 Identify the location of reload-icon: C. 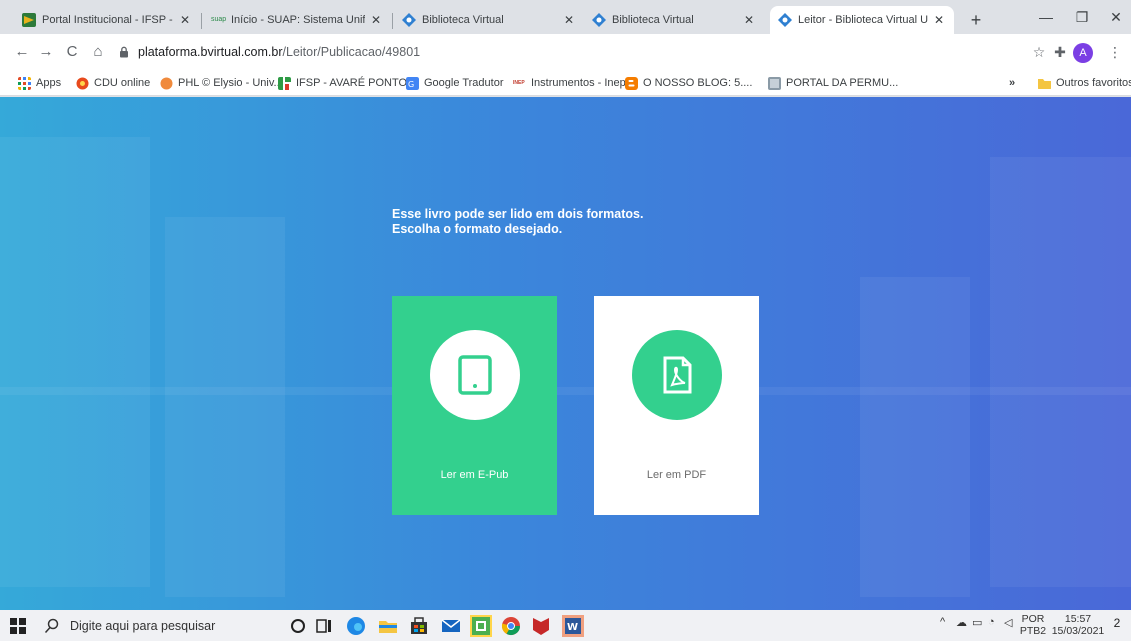
(72, 52).